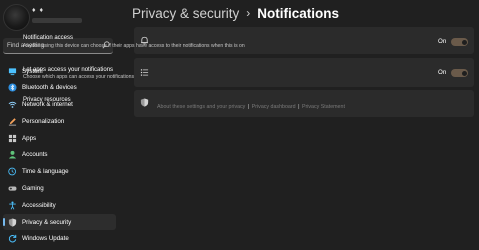 The height and width of the screenshot is (250, 479). I want to click on globe-clock-icon, so click(12, 171).